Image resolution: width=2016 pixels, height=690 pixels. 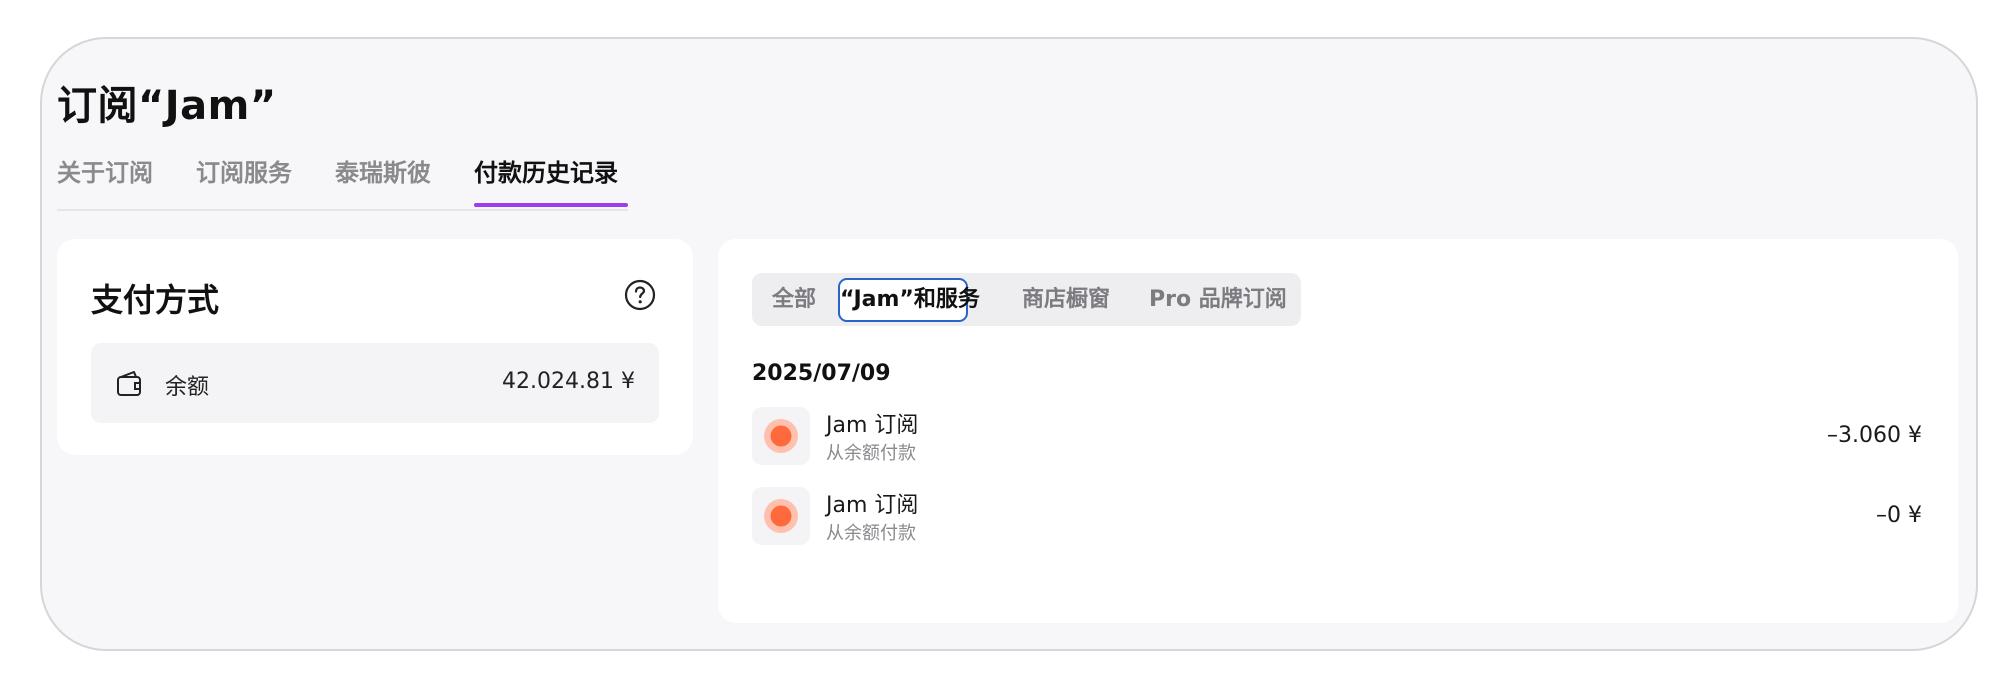 What do you see at coordinates (1899, 515) in the screenshot?
I see `transaction-amount: –0 ¥` at bounding box center [1899, 515].